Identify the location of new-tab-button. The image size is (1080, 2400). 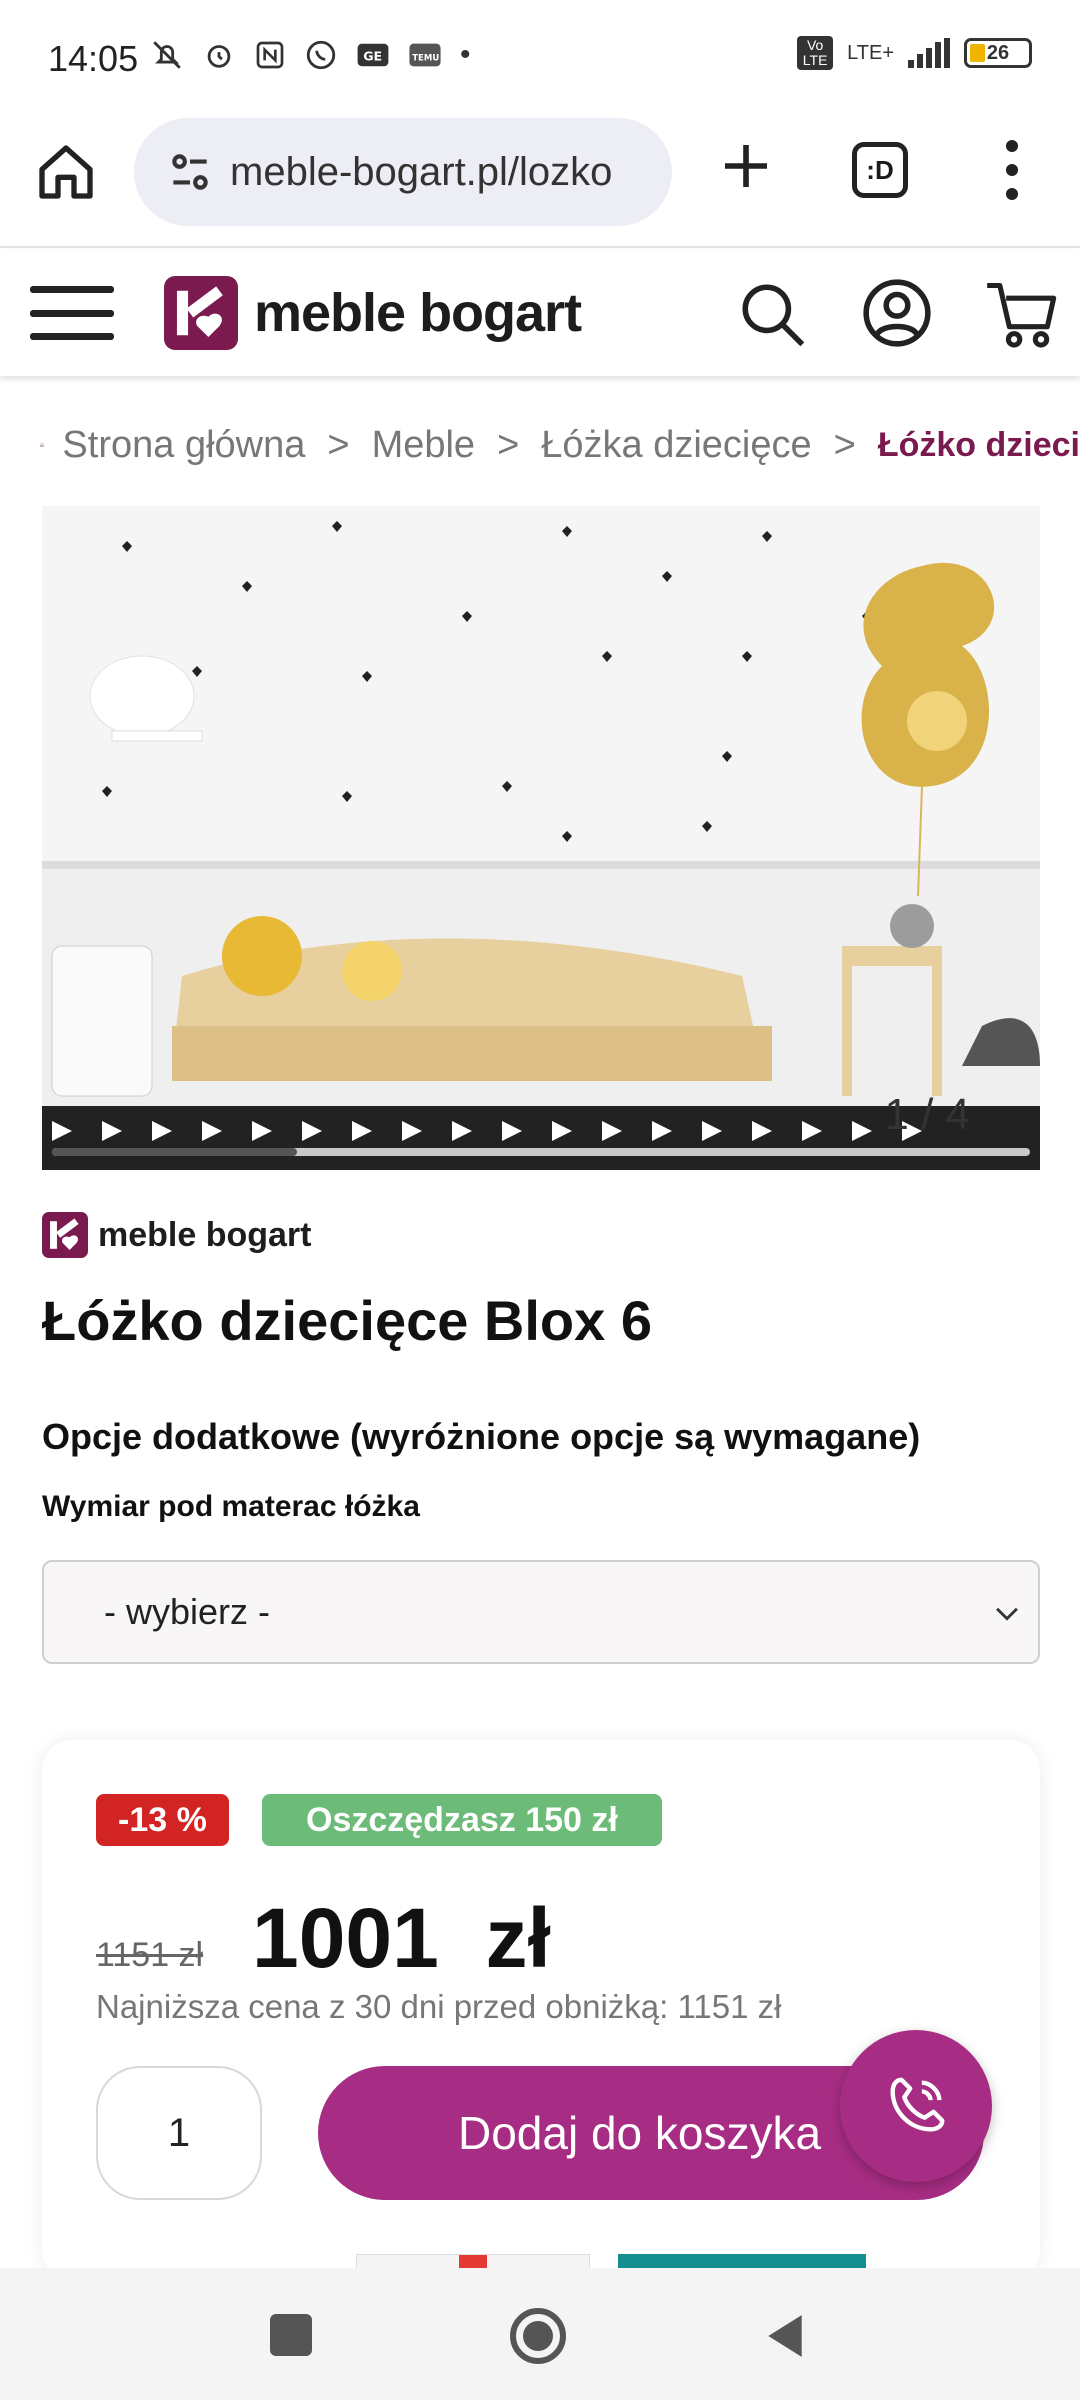
(746, 166).